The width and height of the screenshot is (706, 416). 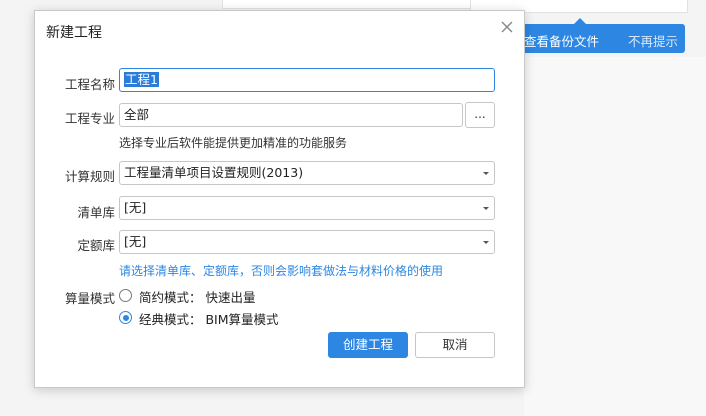 What do you see at coordinates (455, 345) in the screenshot?
I see `cancel-button: 取消` at bounding box center [455, 345].